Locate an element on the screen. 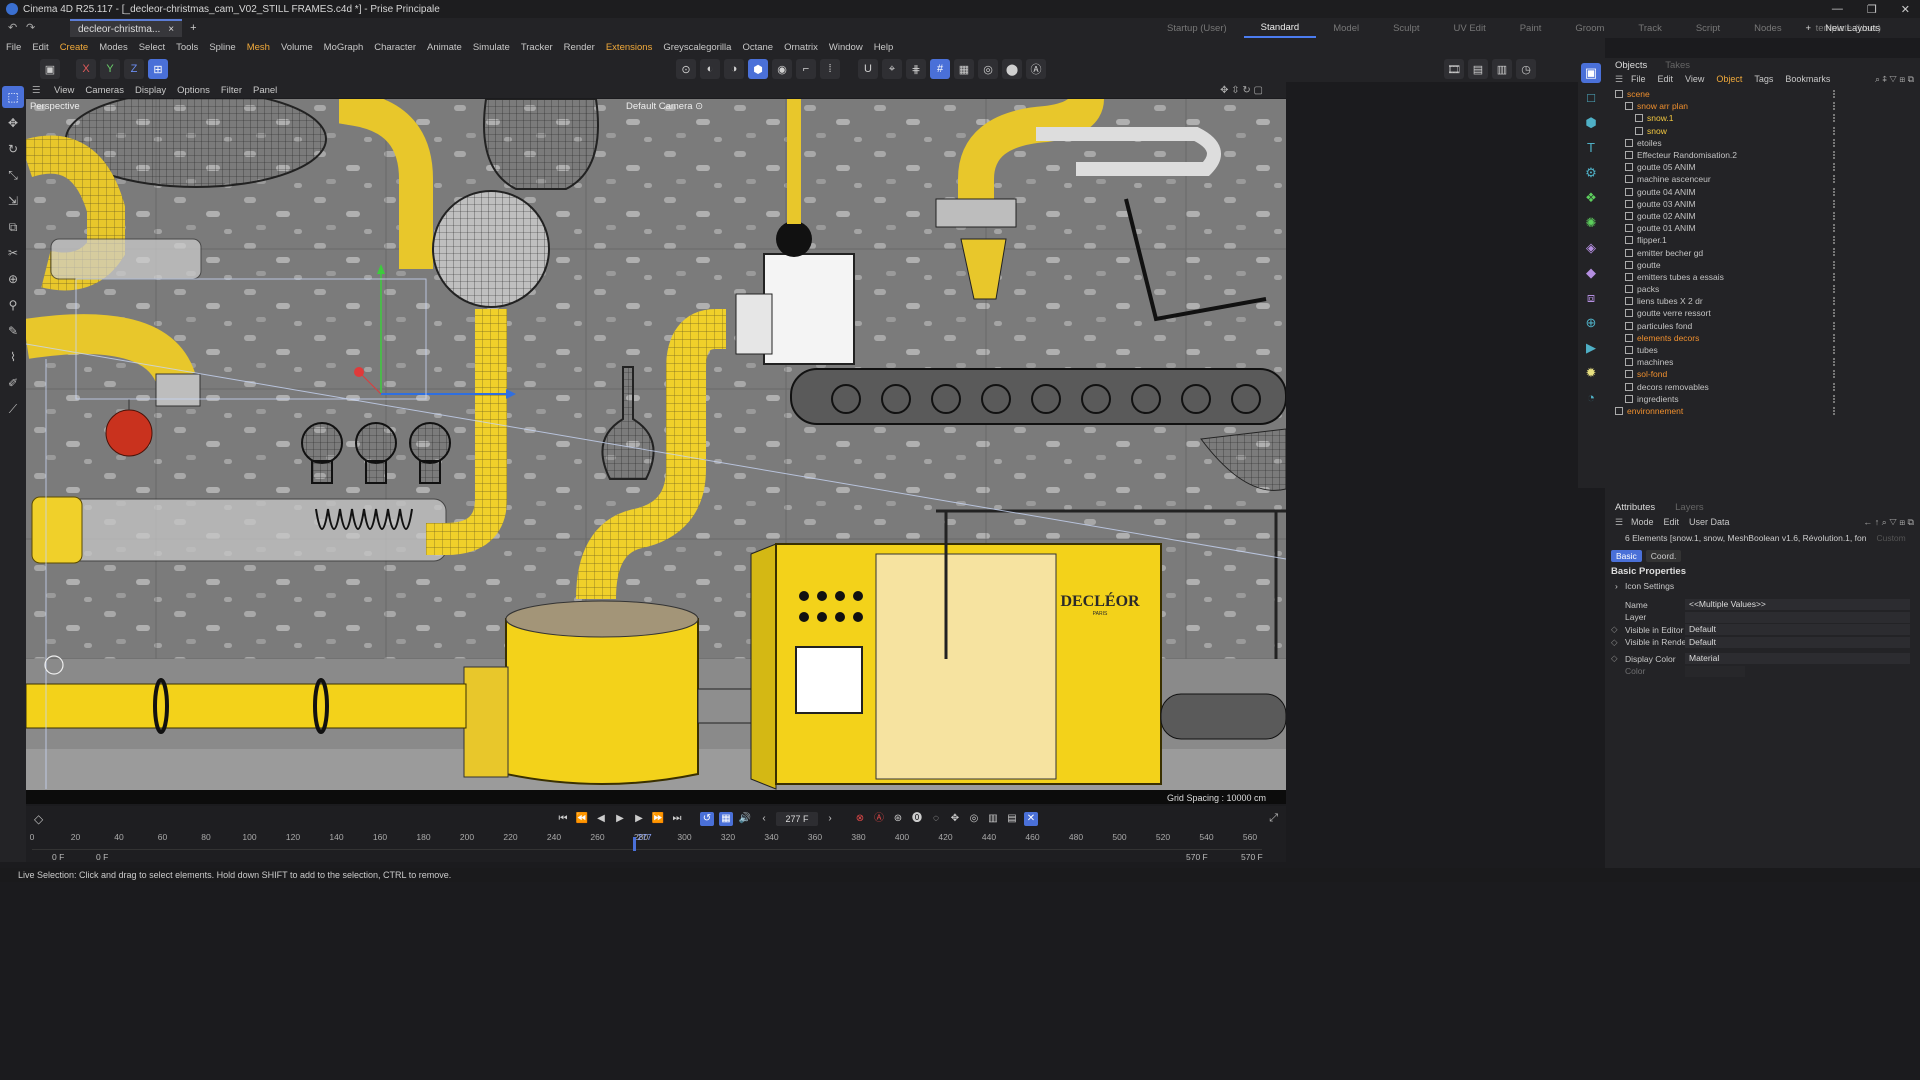 The width and height of the screenshot is (1920, 1080). world-coordinates-icon: ⊞ is located at coordinates (158, 69).